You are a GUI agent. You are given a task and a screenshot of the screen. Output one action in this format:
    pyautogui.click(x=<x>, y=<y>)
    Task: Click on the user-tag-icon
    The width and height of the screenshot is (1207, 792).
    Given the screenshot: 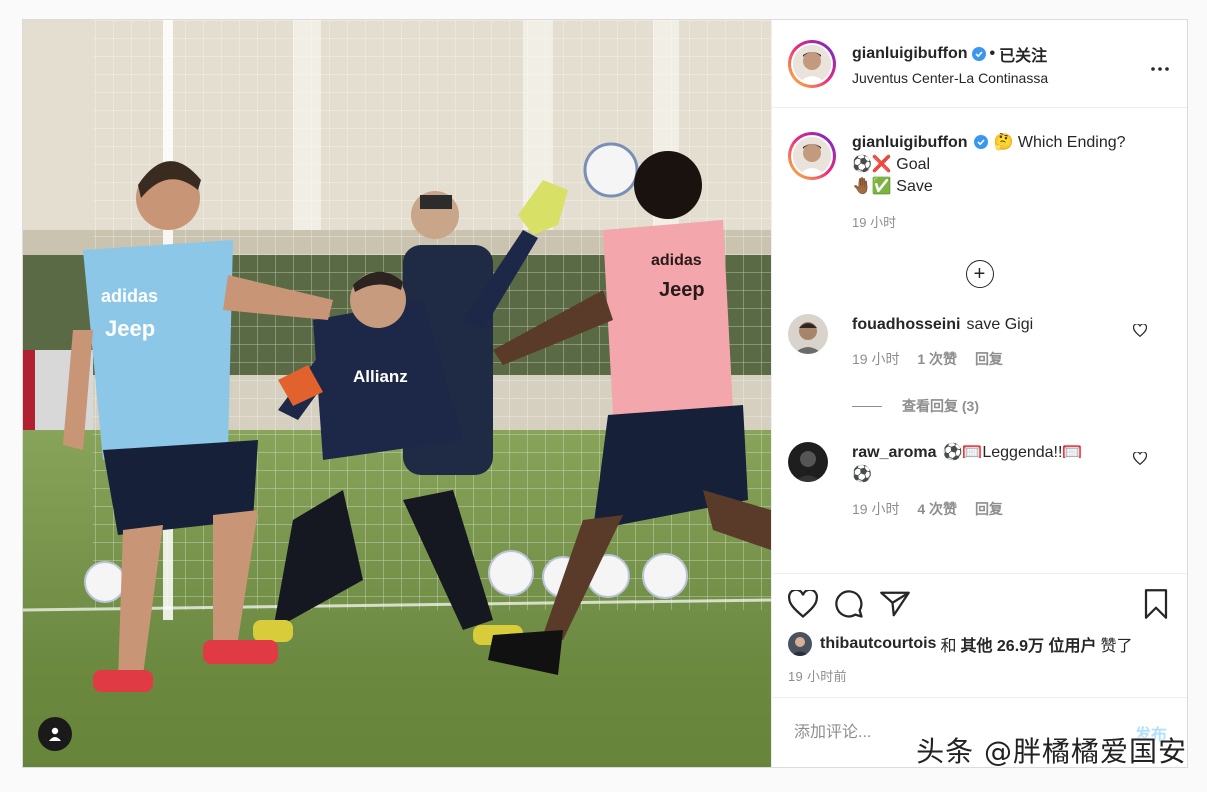 What is the action you would take?
    pyautogui.click(x=55, y=734)
    